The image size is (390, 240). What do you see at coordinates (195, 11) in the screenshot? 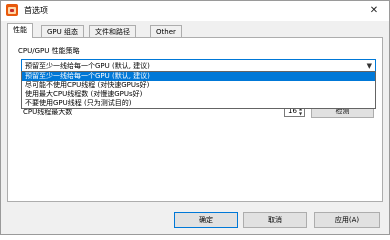
I see `title-bar: 首选项 ✕` at bounding box center [195, 11].